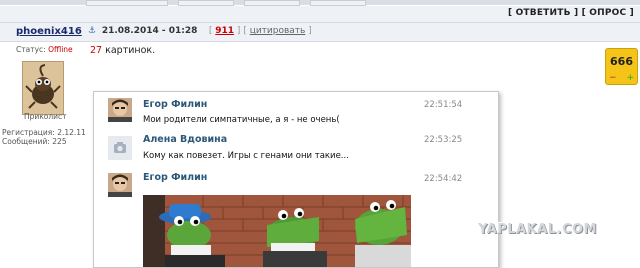 This screenshot has width=640, height=268. I want to click on picture-count: 27, so click(96, 50).